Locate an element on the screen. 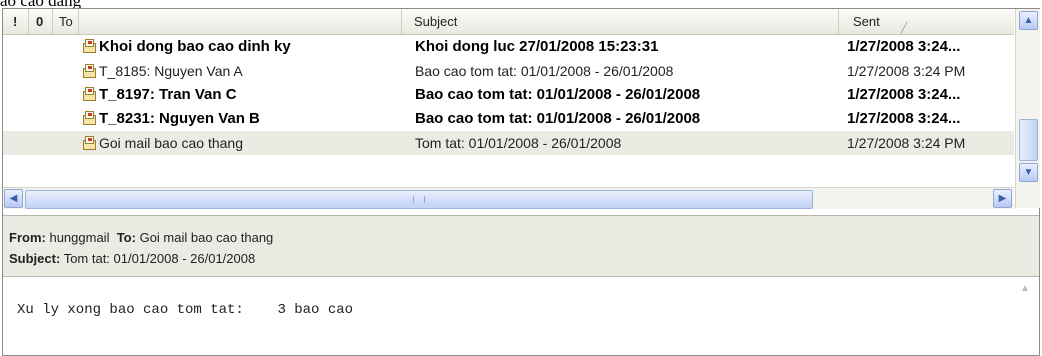  preview-body-text: Xu ly xong bao cao tom tat: 3 bao cao is located at coordinates (185, 310).